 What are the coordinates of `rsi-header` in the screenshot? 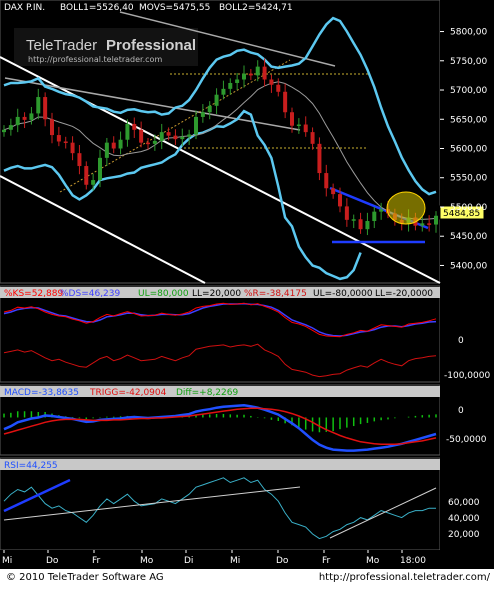 It's located at (220, 464).